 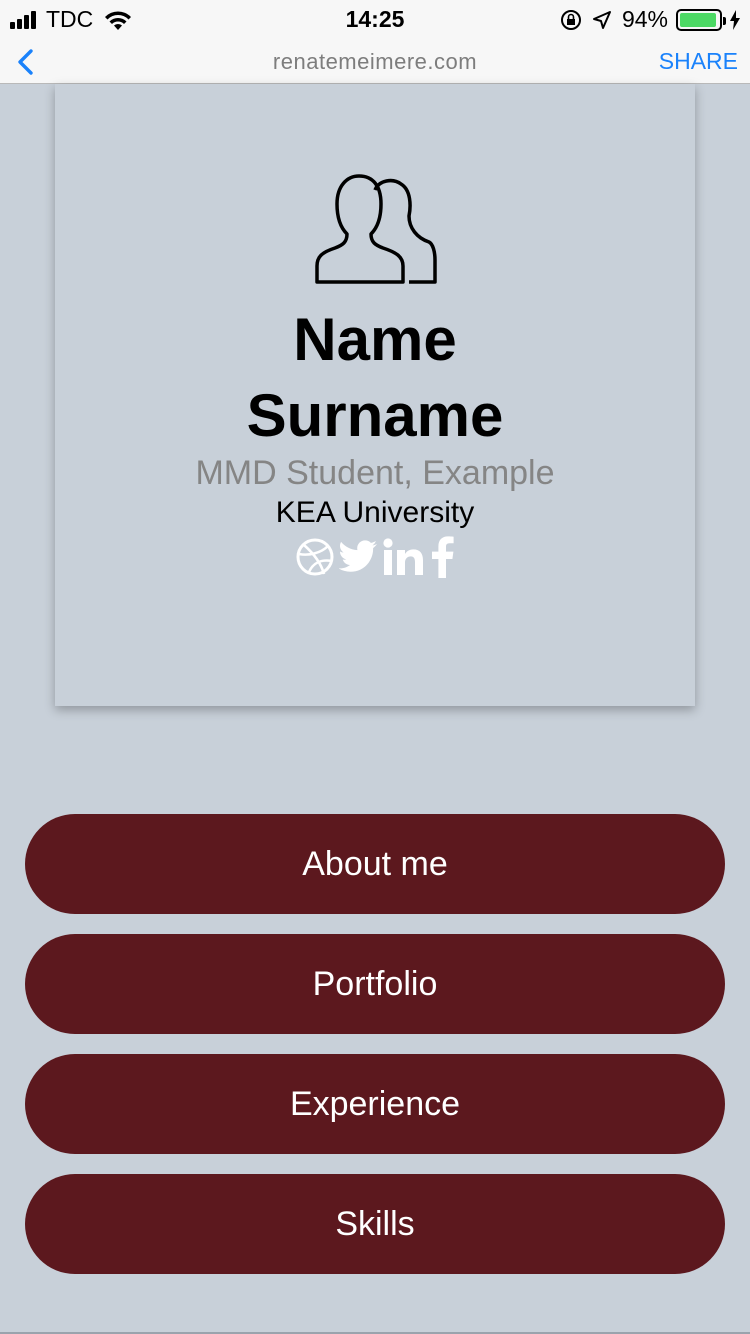 I want to click on profile-university: KEA University, so click(x=375, y=512).